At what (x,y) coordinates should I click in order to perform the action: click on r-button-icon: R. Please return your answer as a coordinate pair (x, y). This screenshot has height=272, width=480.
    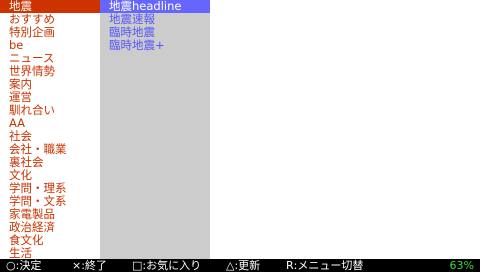
    Looking at the image, I should click on (290, 265).